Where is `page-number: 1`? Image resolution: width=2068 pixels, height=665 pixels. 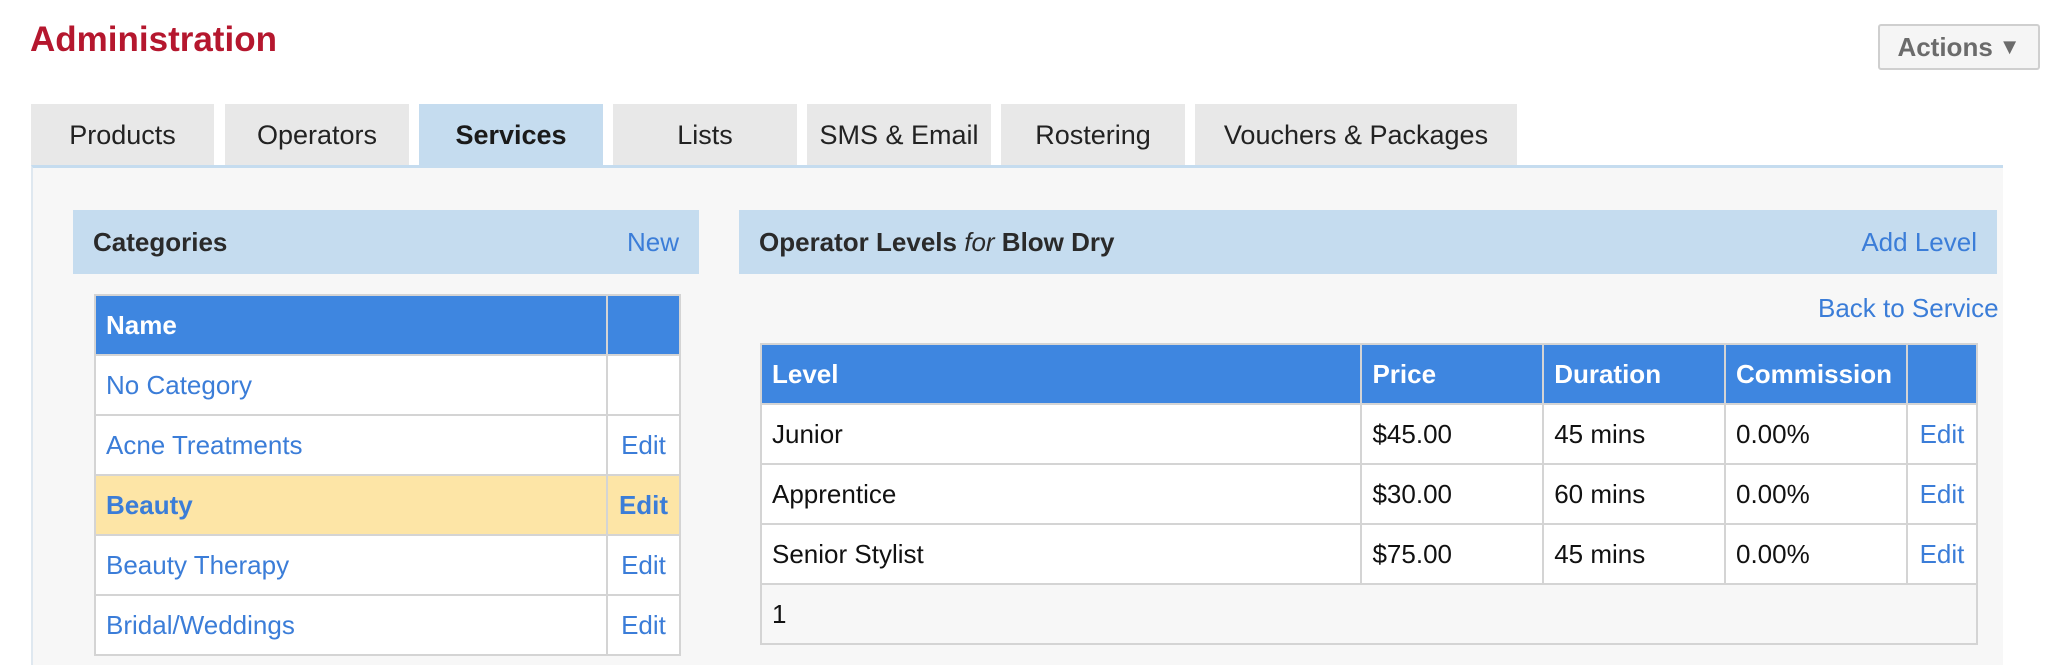
page-number: 1 is located at coordinates (1369, 614).